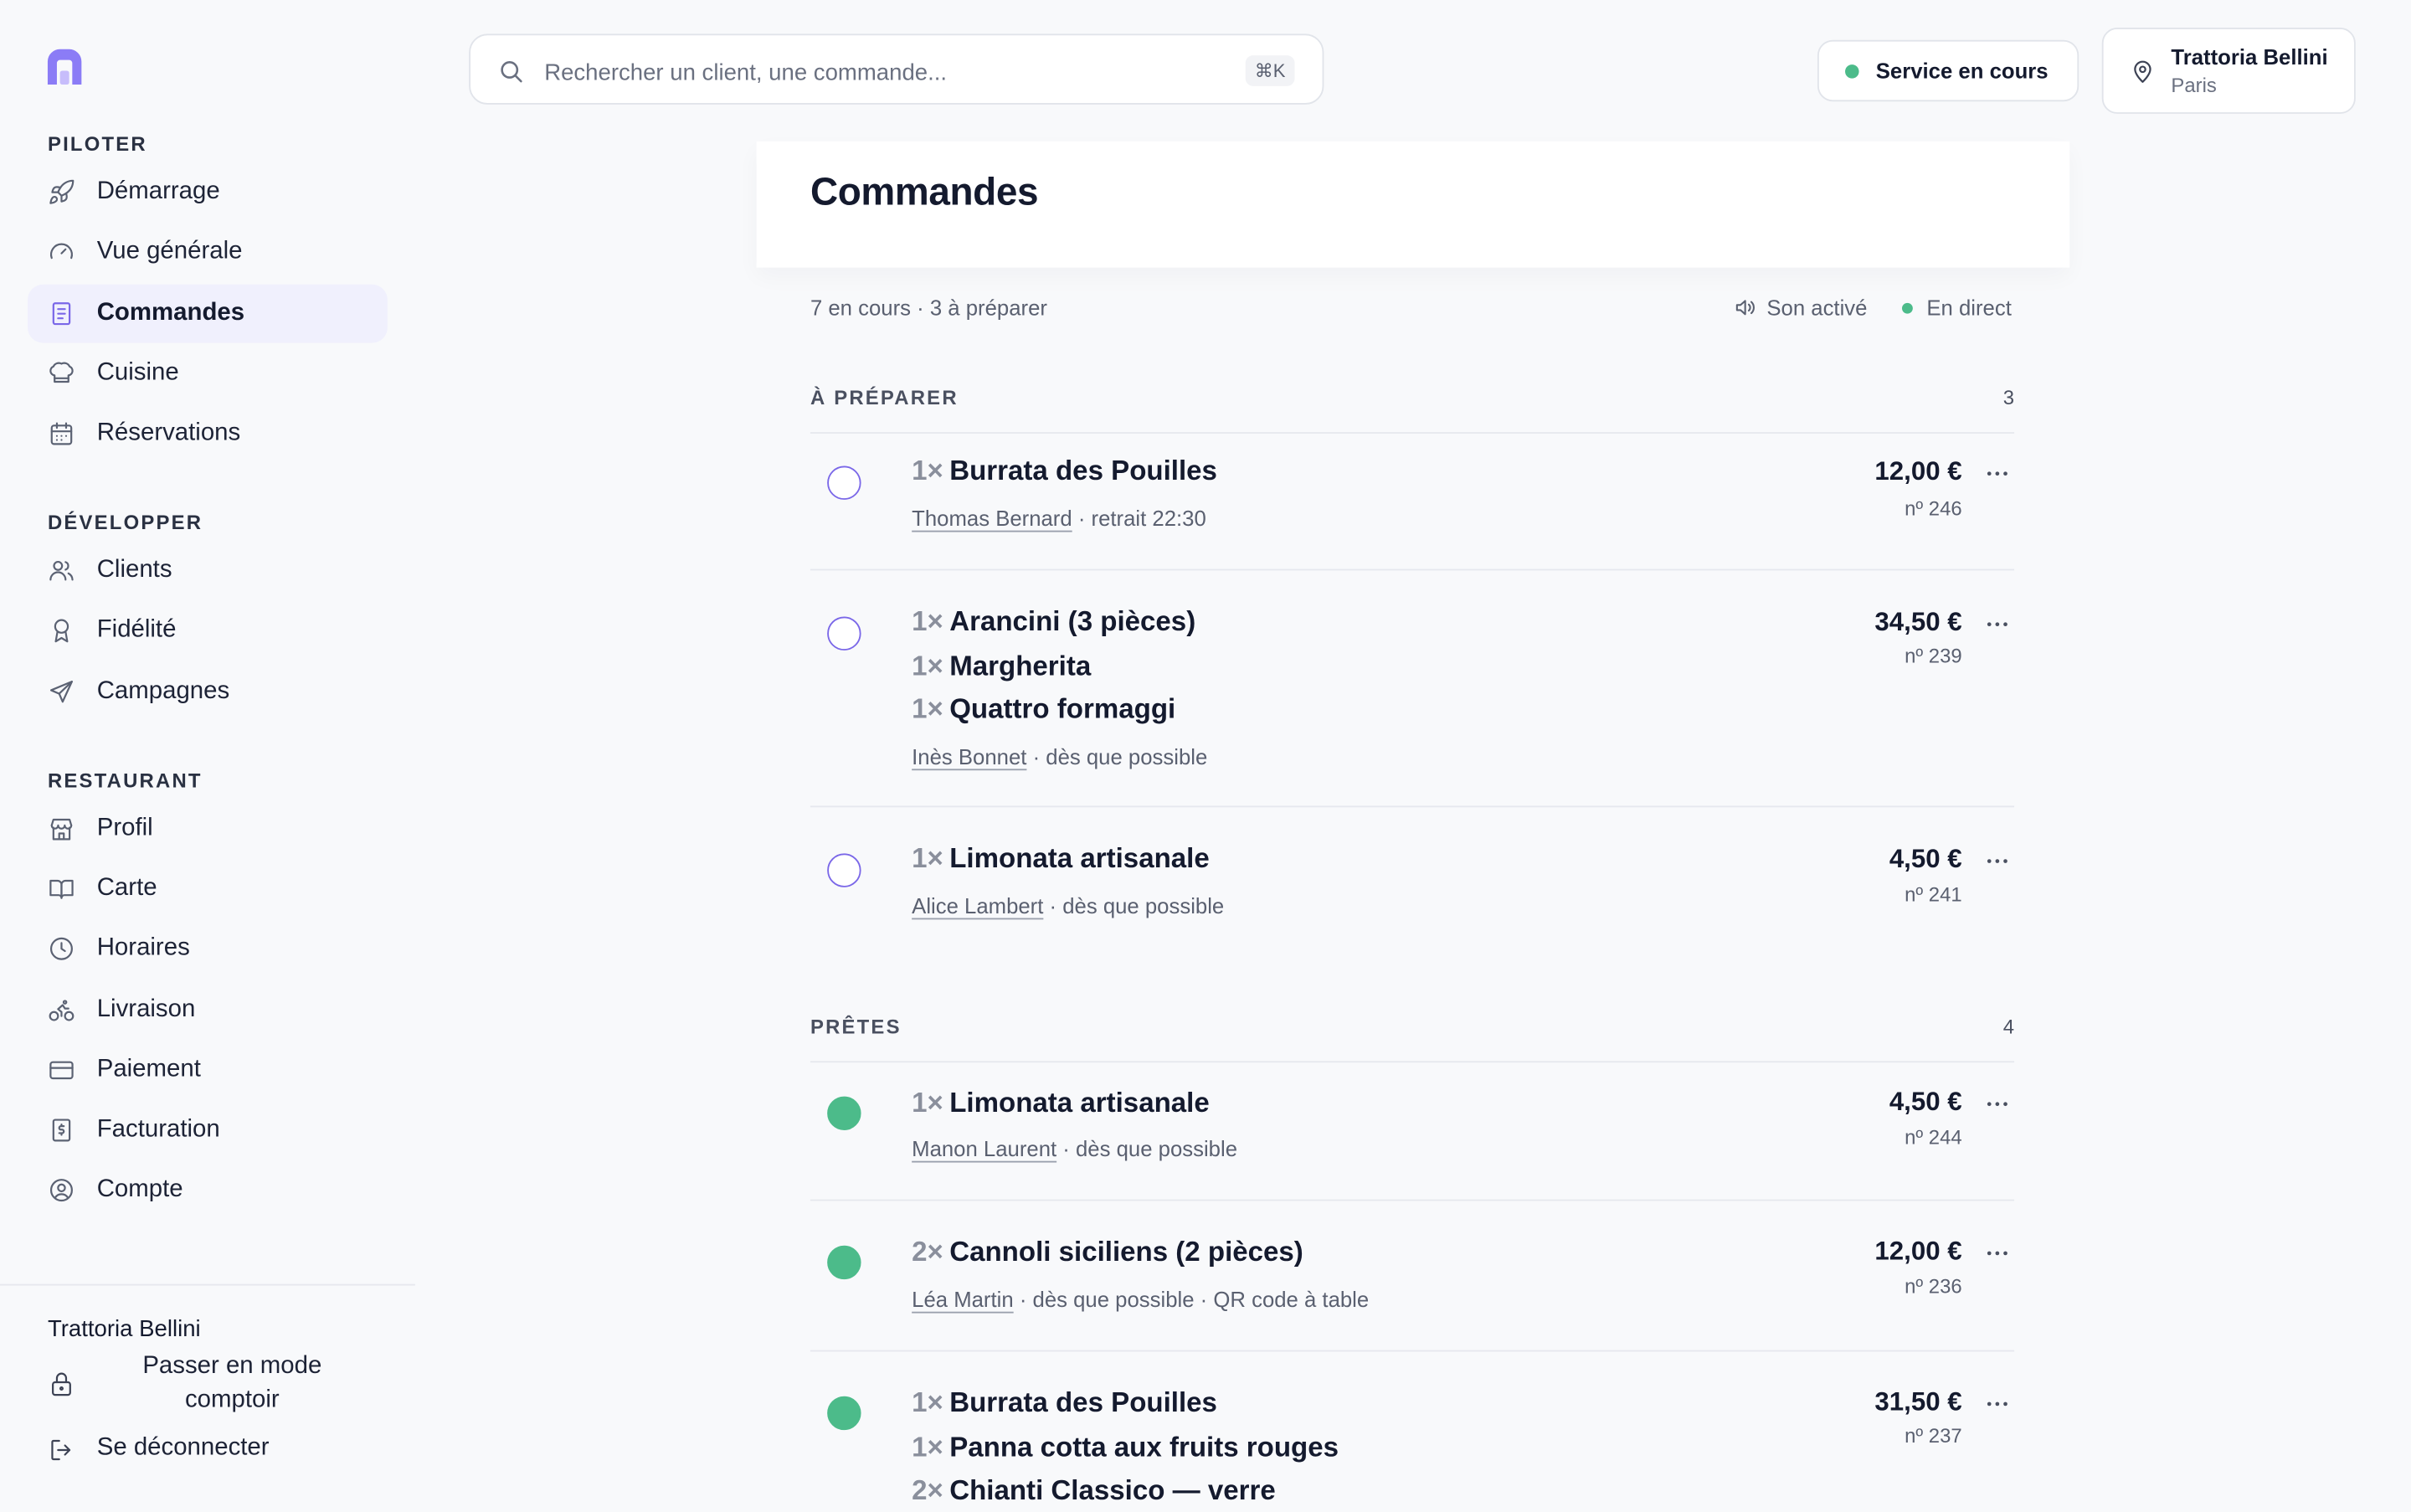 The image size is (2411, 1512). What do you see at coordinates (1191, 1299) in the screenshot?
I see `order-details: · dès que possible · QR code à table` at bounding box center [1191, 1299].